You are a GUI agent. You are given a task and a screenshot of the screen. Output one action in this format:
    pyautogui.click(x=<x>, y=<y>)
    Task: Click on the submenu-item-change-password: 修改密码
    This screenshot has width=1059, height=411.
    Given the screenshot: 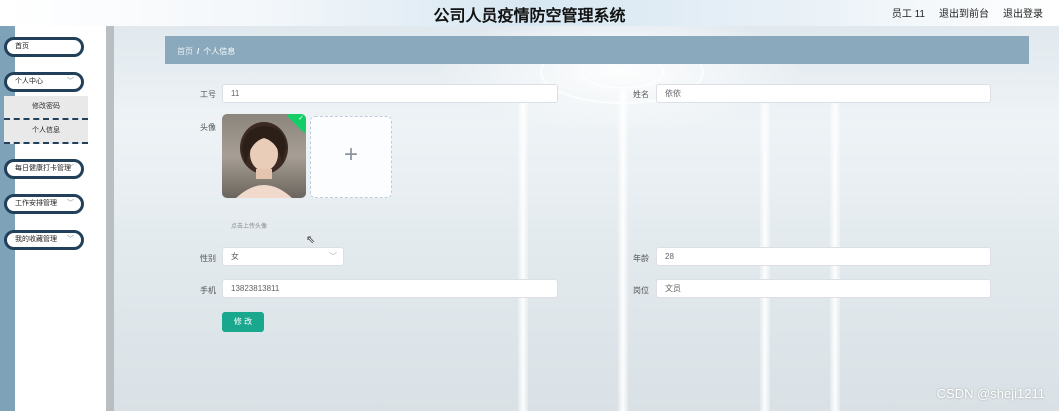 What is the action you would take?
    pyautogui.click(x=46, y=108)
    